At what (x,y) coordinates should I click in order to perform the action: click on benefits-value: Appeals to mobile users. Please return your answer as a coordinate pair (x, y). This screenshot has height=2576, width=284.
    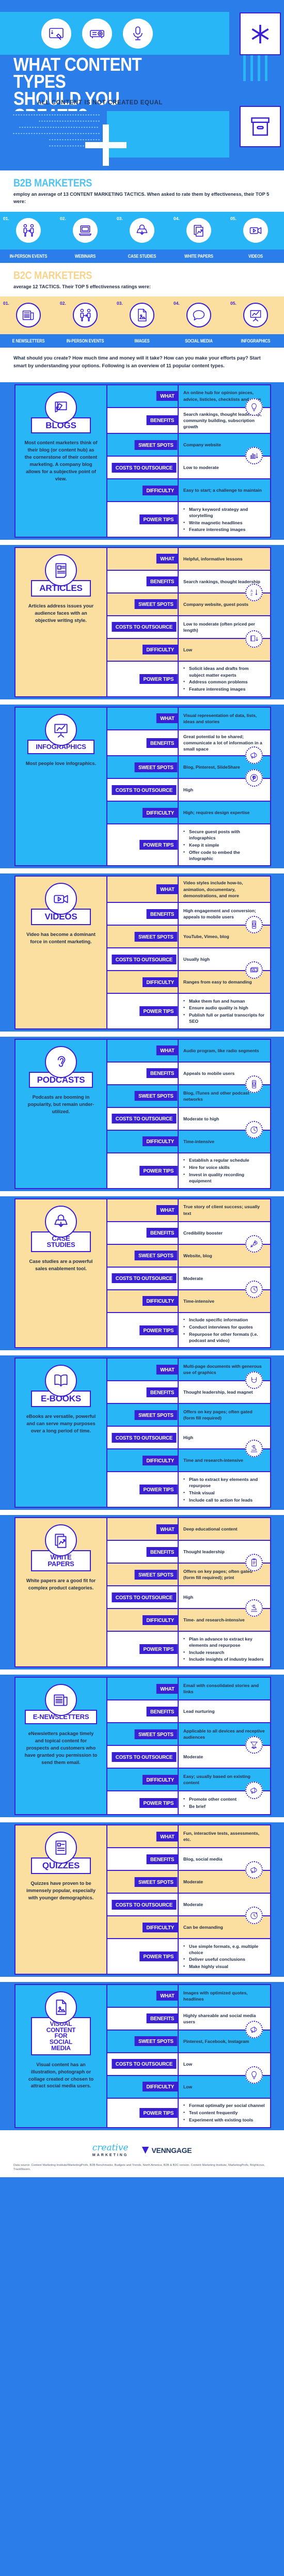
    Looking at the image, I should click on (209, 1073).